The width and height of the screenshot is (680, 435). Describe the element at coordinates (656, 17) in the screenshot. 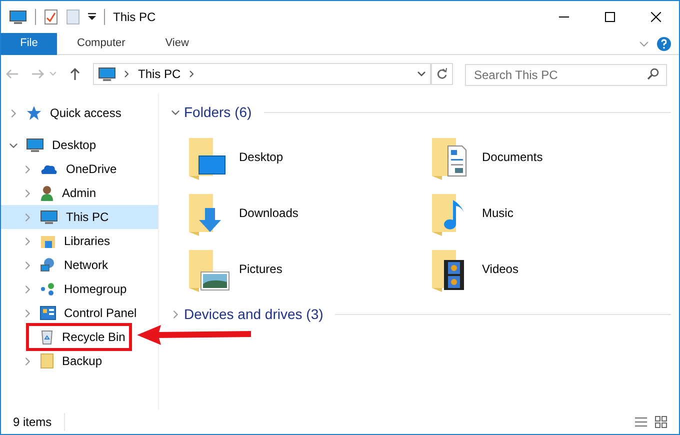

I see `close-icon` at that location.